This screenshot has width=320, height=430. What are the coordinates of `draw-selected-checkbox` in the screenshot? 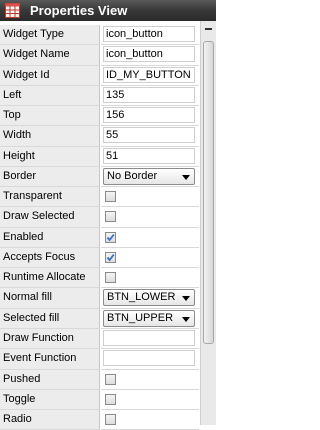 It's located at (110, 217).